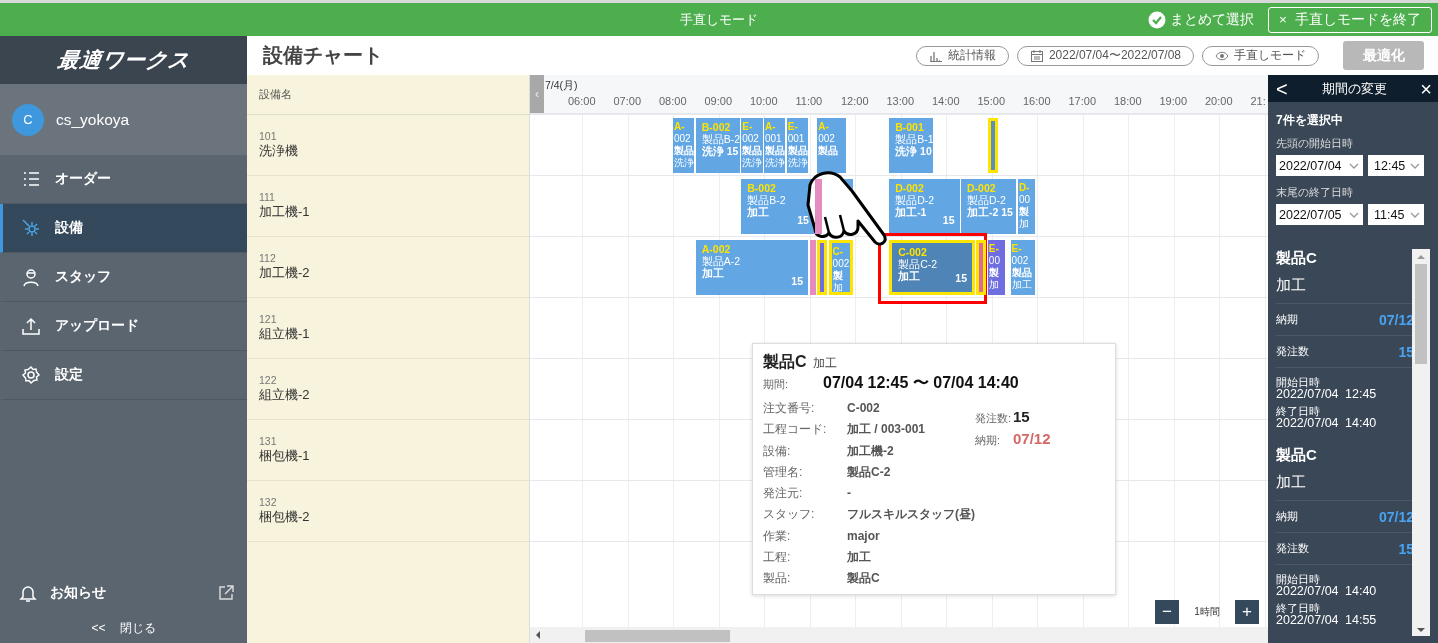 This screenshot has width=1438, height=643. Describe the element at coordinates (1297, 258) in the screenshot. I see `card-title: 製品C` at that location.